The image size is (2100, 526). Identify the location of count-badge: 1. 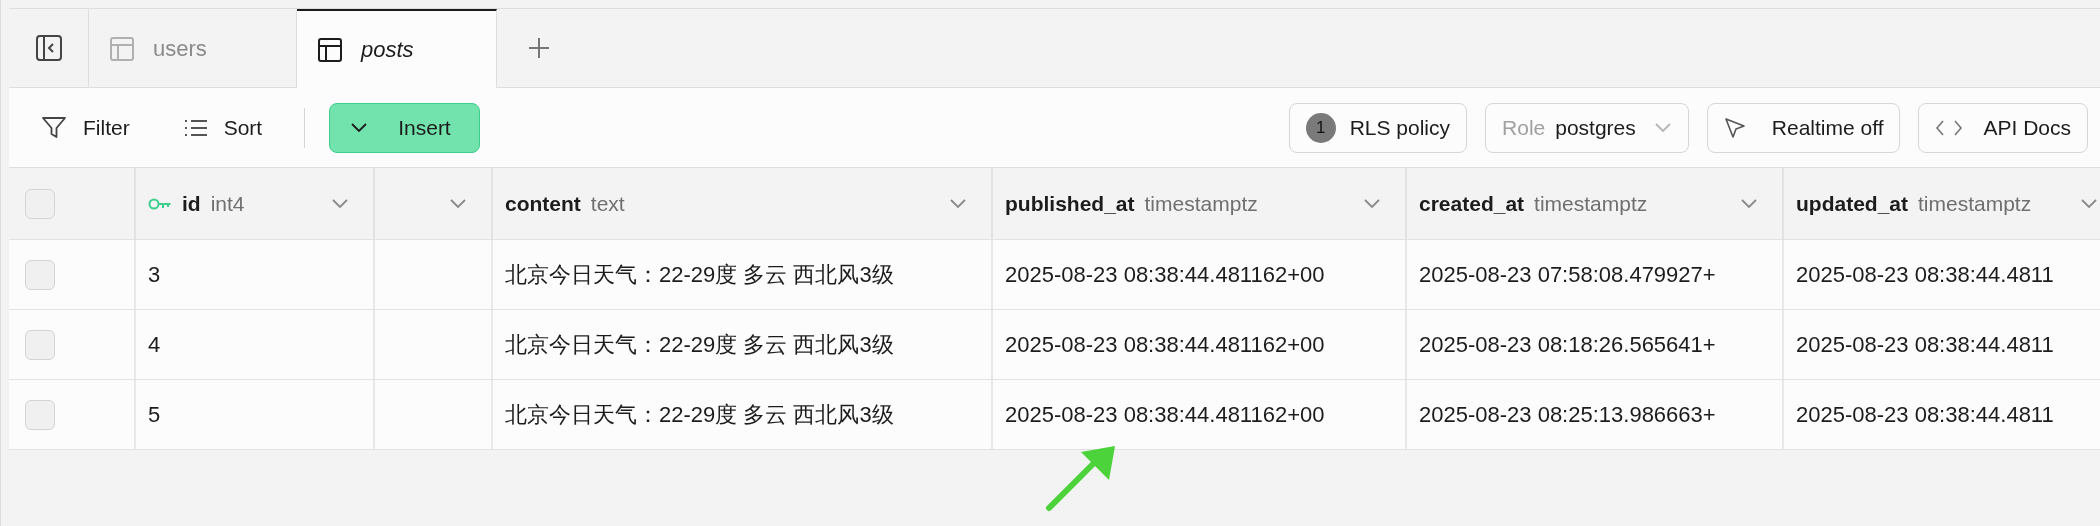
(1320, 127).